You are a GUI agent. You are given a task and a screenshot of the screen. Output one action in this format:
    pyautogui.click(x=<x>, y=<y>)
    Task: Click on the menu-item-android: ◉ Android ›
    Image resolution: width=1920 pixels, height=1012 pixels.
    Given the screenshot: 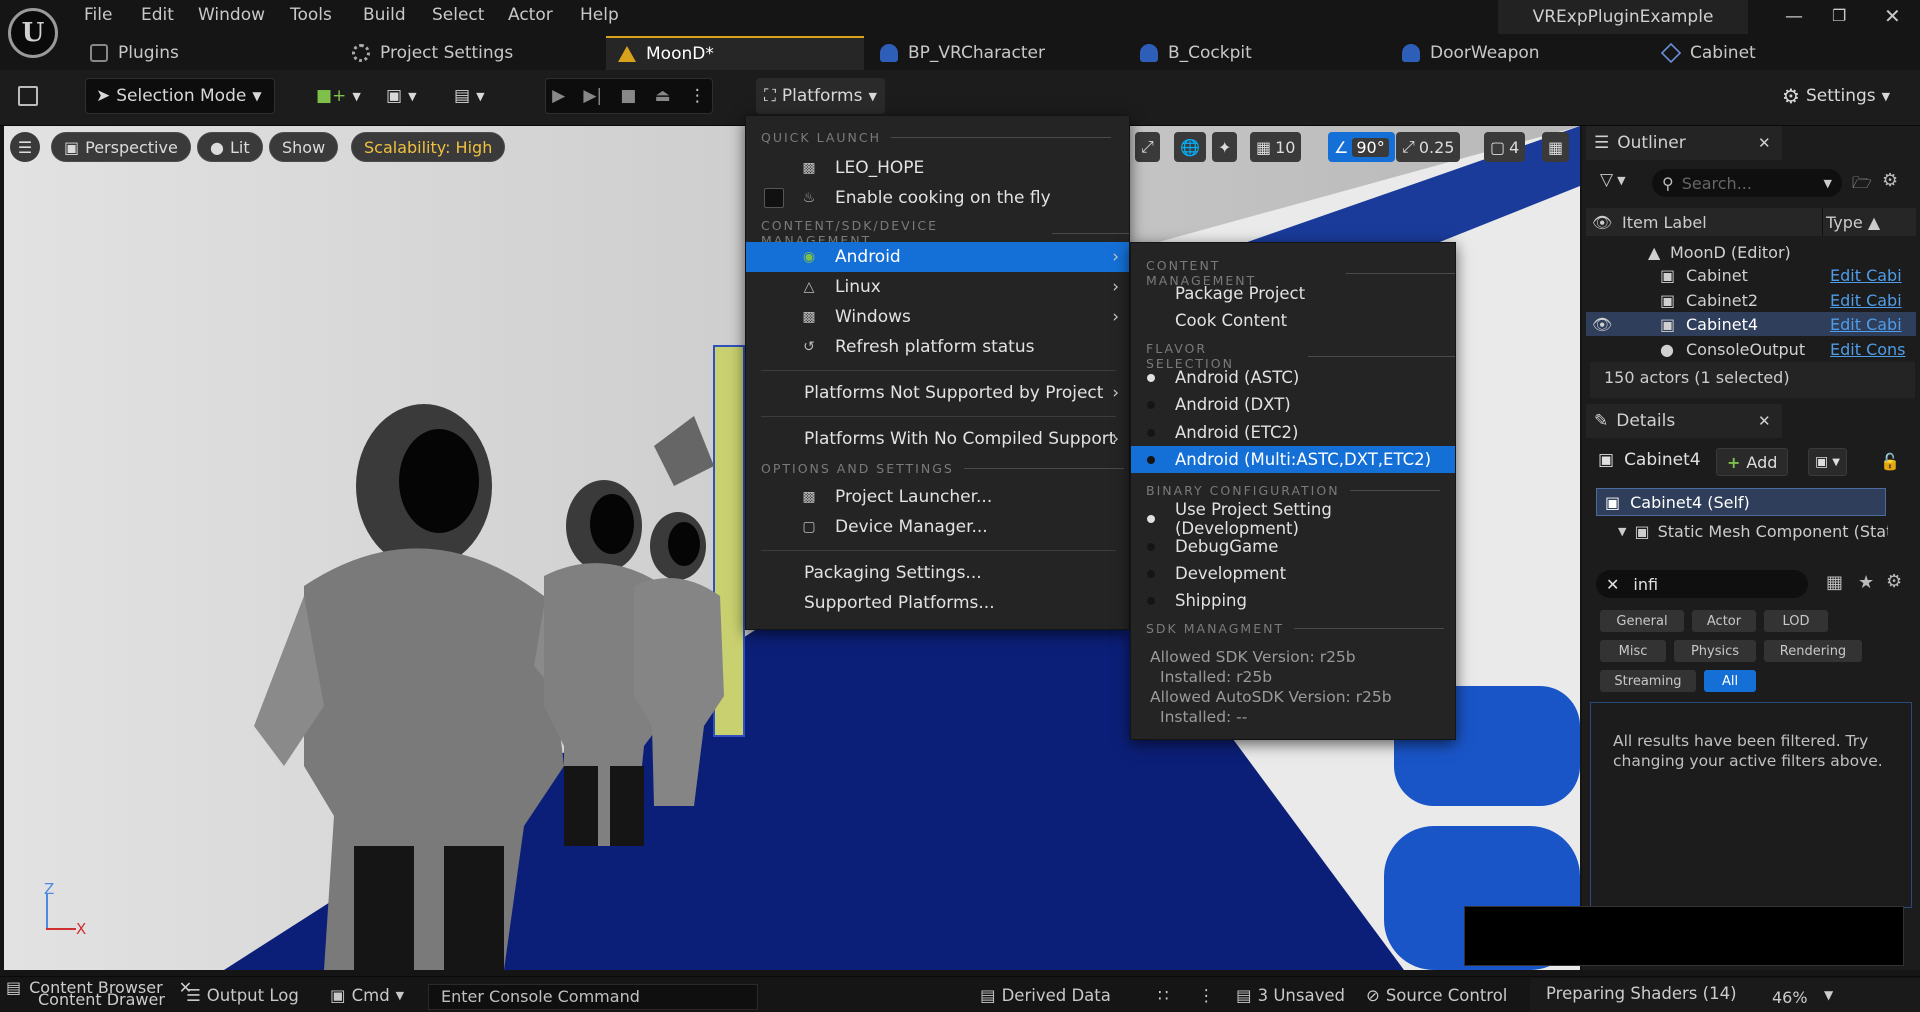 What is the action you would take?
    pyautogui.click(x=937, y=257)
    